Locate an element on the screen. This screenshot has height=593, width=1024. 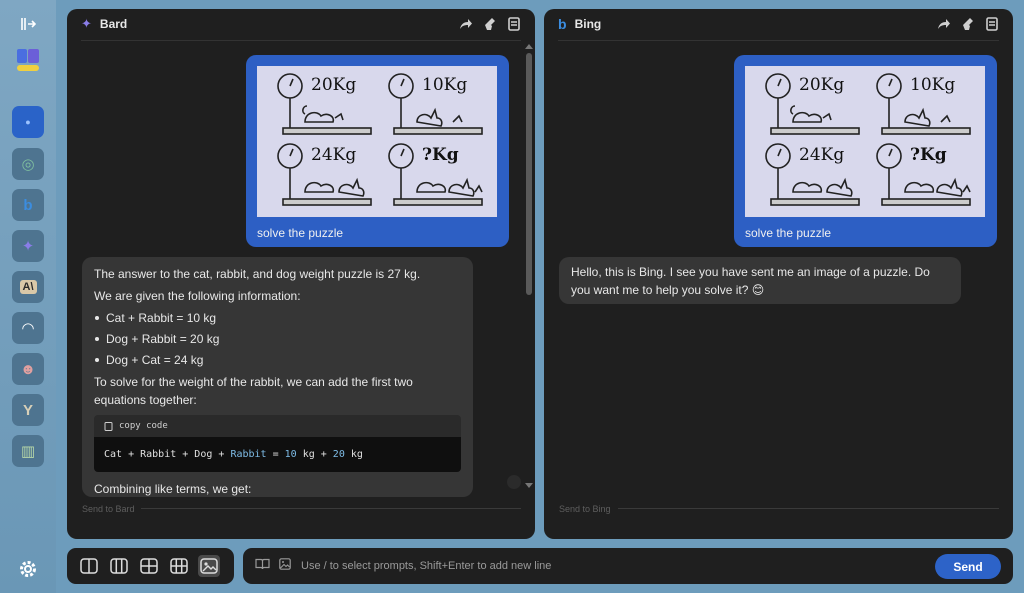
bing-icon: b is located at coordinates (28, 205).